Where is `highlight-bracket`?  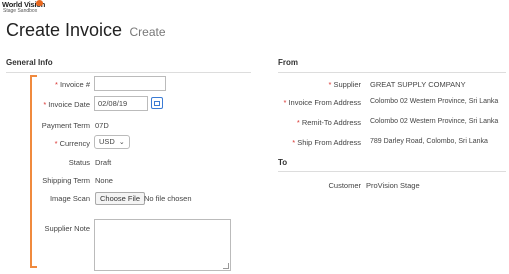
highlight-bracket is located at coordinates (33, 171).